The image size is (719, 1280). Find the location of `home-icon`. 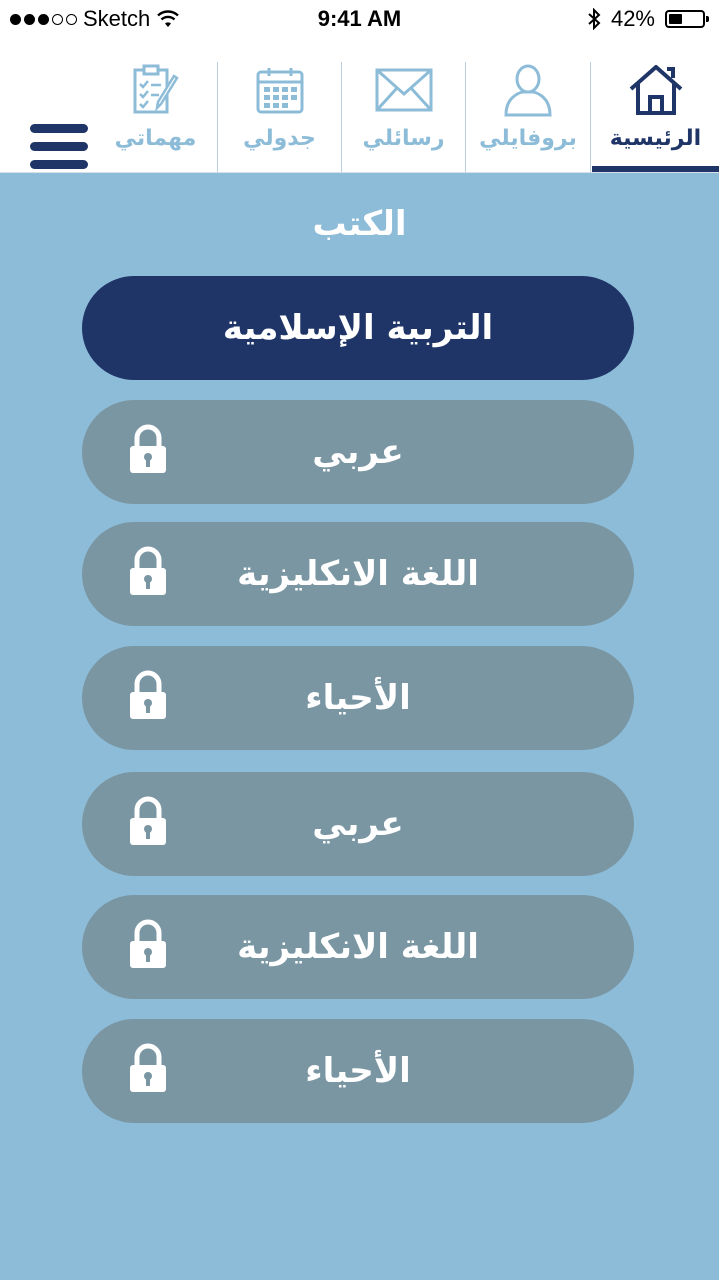

home-icon is located at coordinates (656, 90).